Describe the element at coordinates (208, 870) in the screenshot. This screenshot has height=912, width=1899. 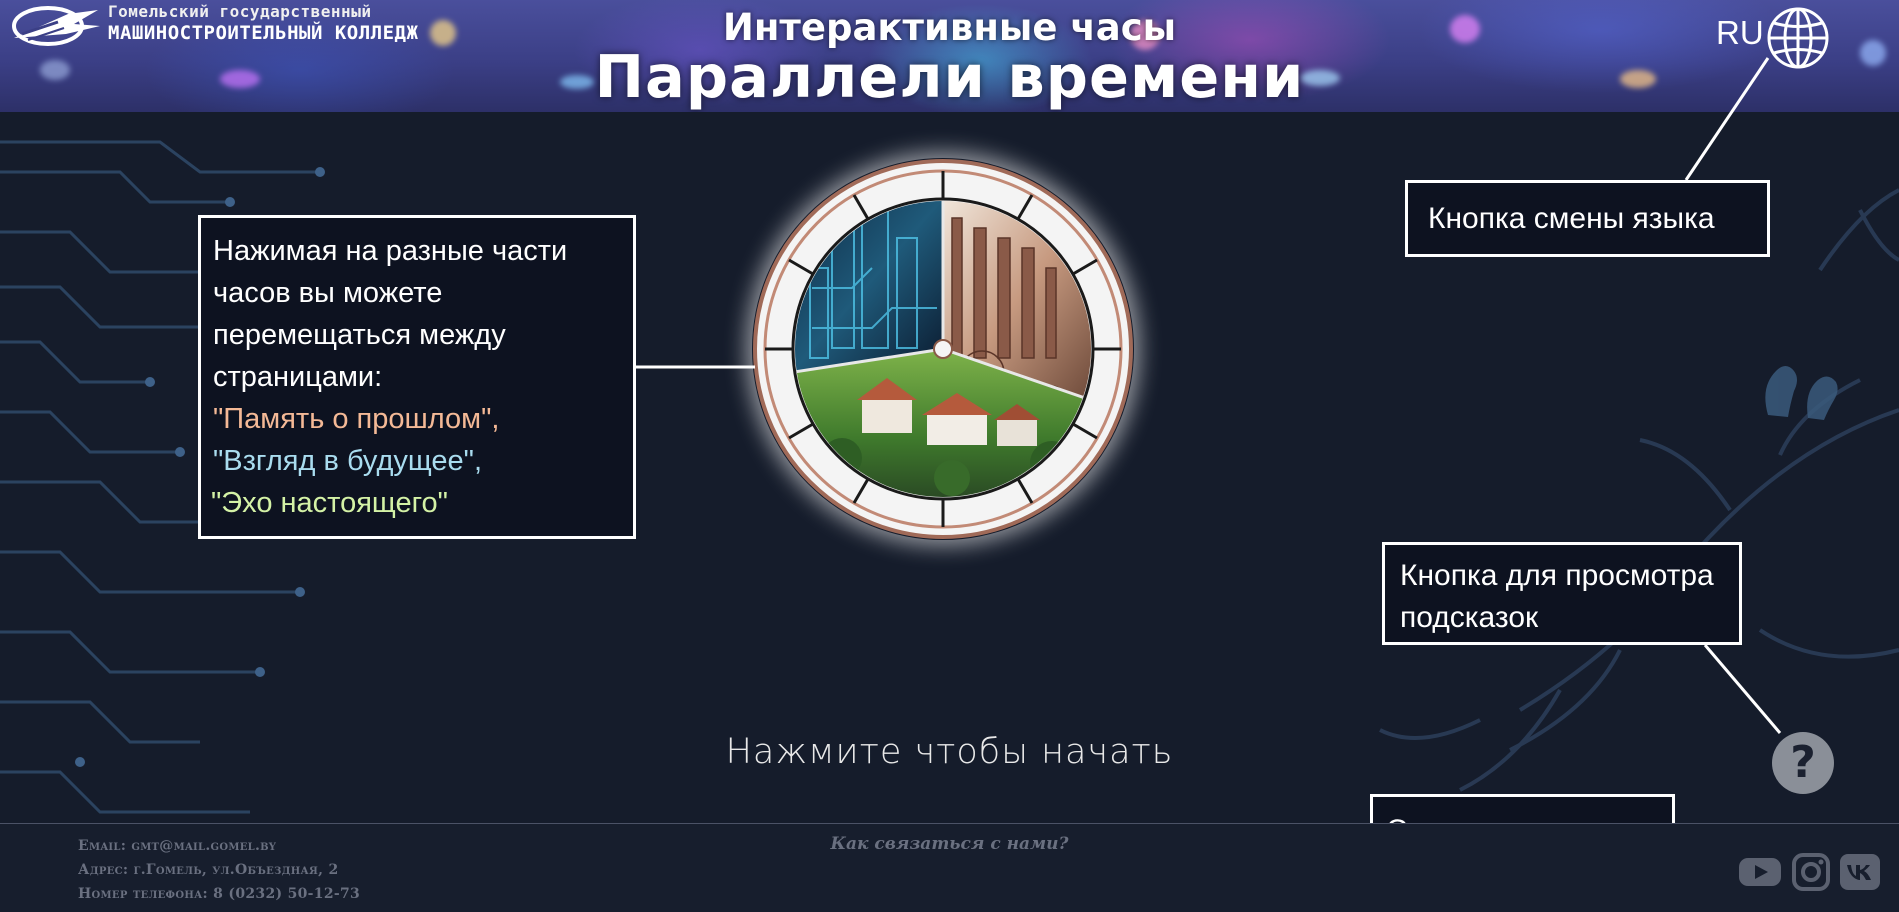
I see `footer-address: Адрес: г.Гомель, ул.Объездная, 2` at that location.